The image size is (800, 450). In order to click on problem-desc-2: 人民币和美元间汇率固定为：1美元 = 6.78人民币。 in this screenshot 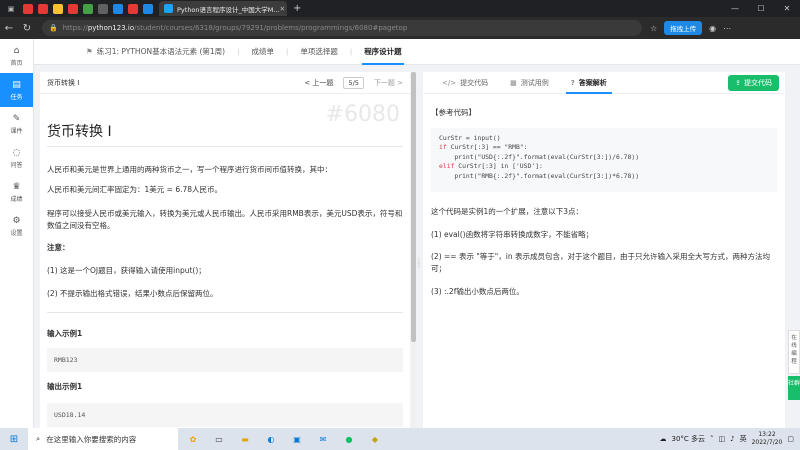, I will do `click(135, 189)`.